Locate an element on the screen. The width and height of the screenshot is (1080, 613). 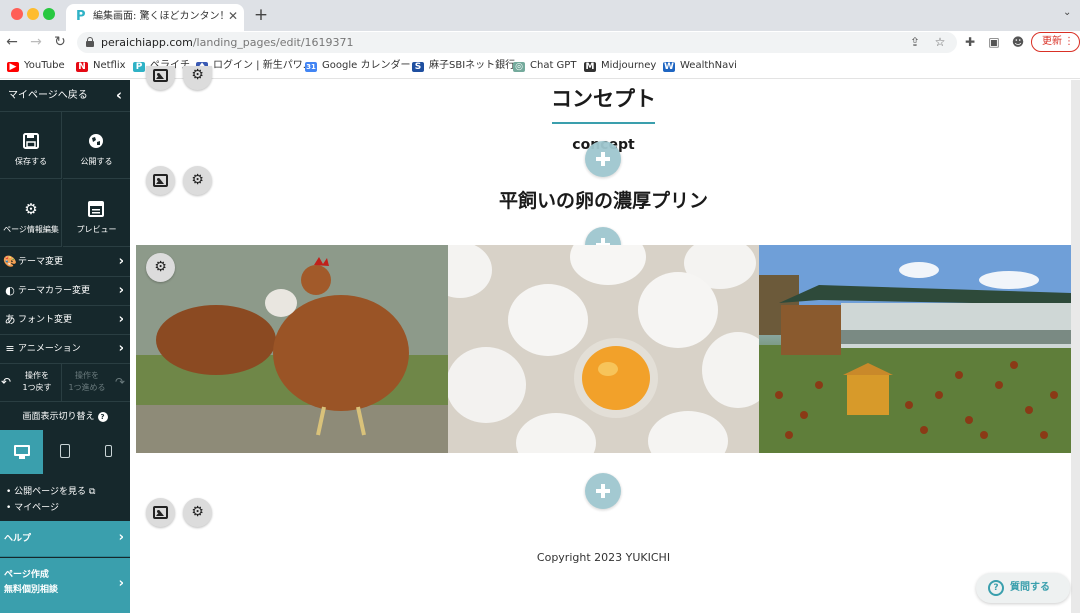
theme-change-label: テーマ変更 is located at coordinates (41, 262).